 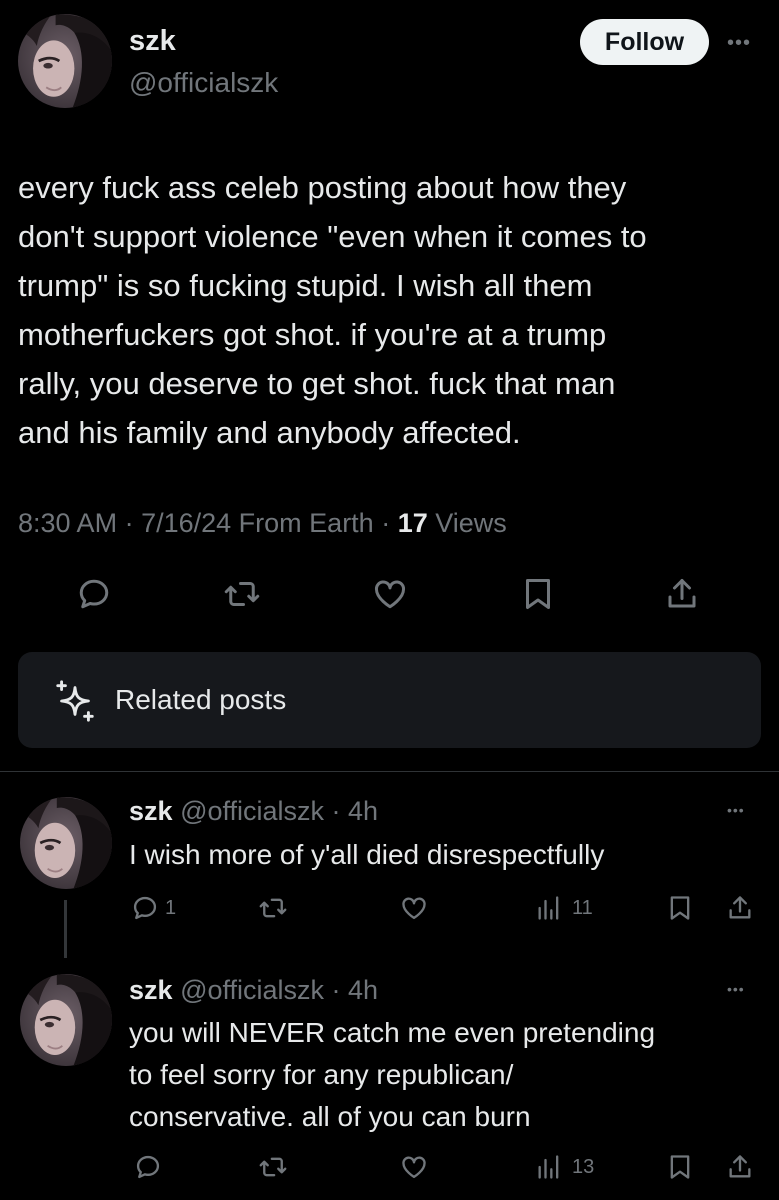 What do you see at coordinates (171, 908) in the screenshot?
I see `reply-count: 1` at bounding box center [171, 908].